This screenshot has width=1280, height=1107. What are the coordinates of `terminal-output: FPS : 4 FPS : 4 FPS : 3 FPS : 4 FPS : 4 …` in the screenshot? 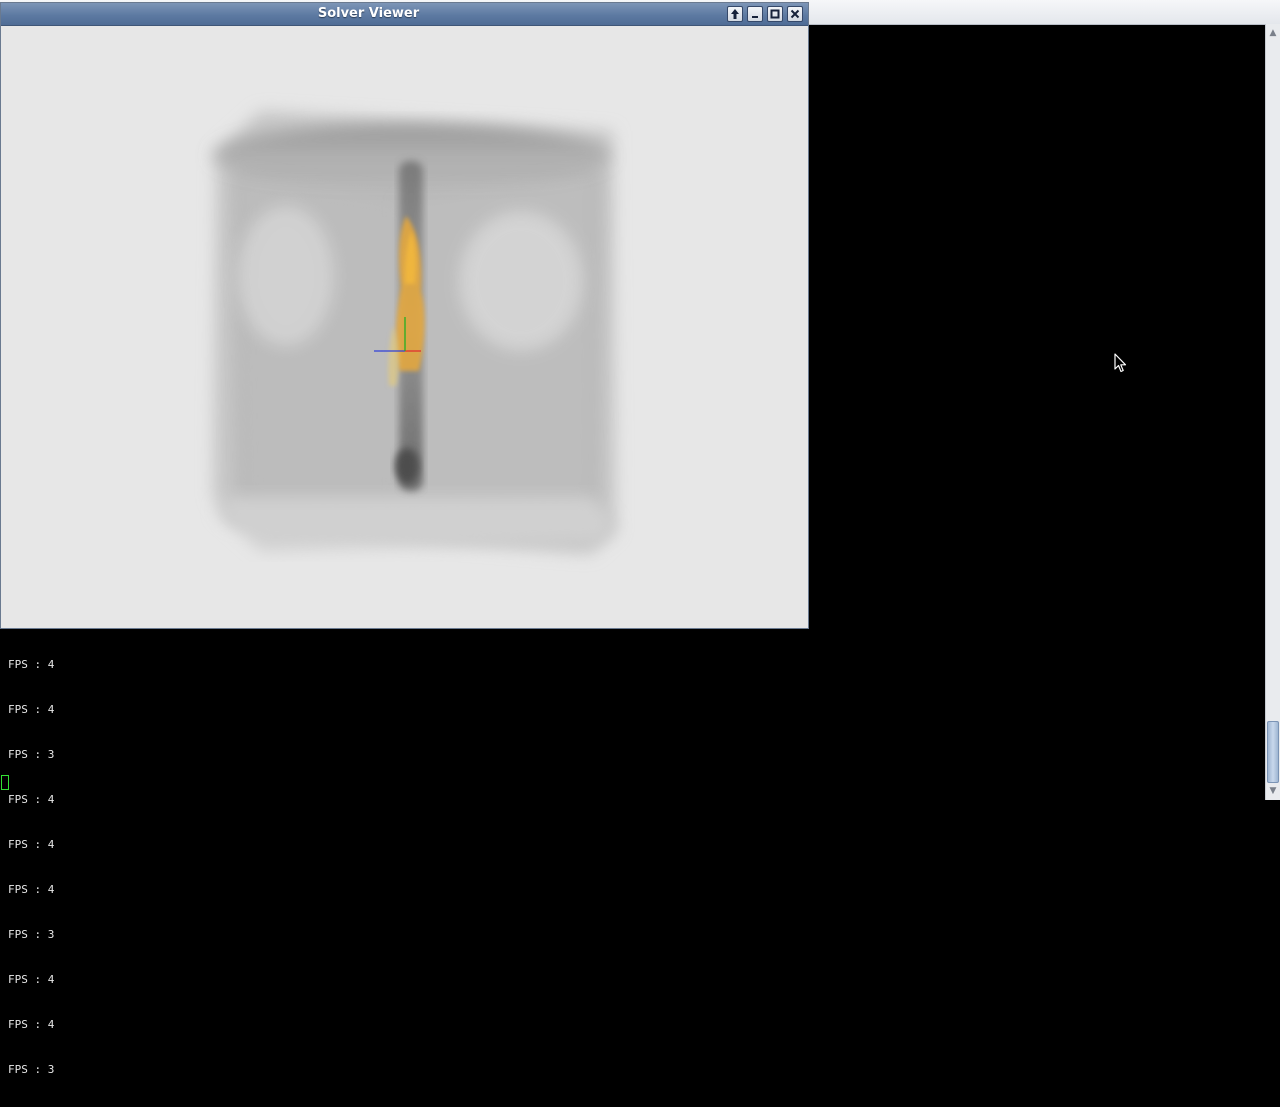 It's located at (31, 867).